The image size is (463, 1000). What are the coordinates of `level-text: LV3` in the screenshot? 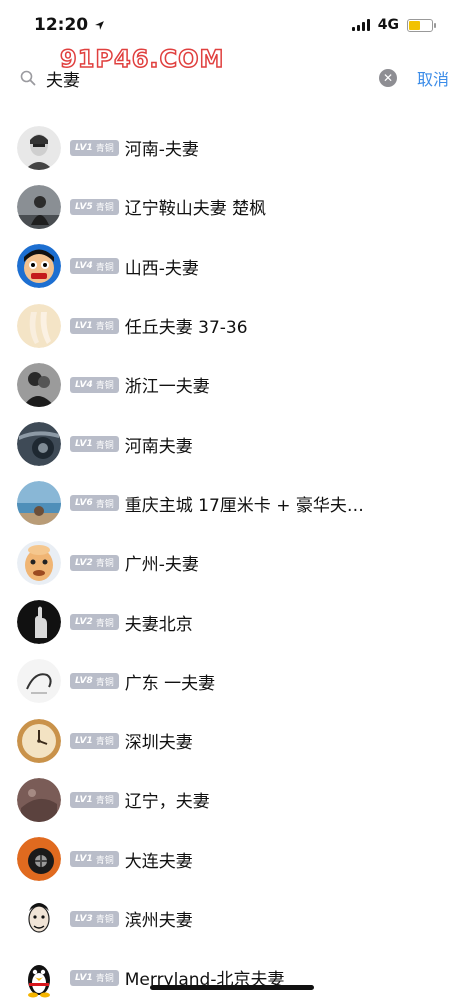 It's located at (84, 918).